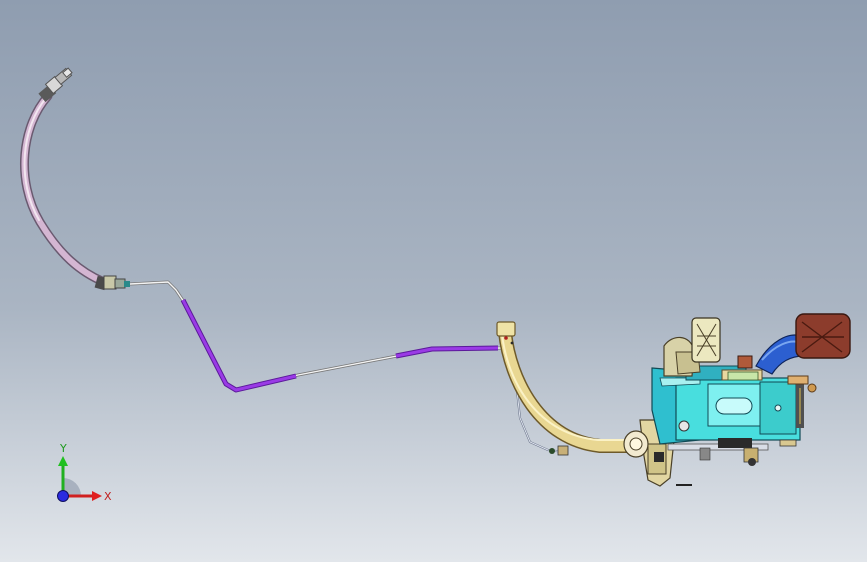 Image resolution: width=867 pixels, height=562 pixels. What do you see at coordinates (720, 426) in the screenshot?
I see `pedal-box` at bounding box center [720, 426].